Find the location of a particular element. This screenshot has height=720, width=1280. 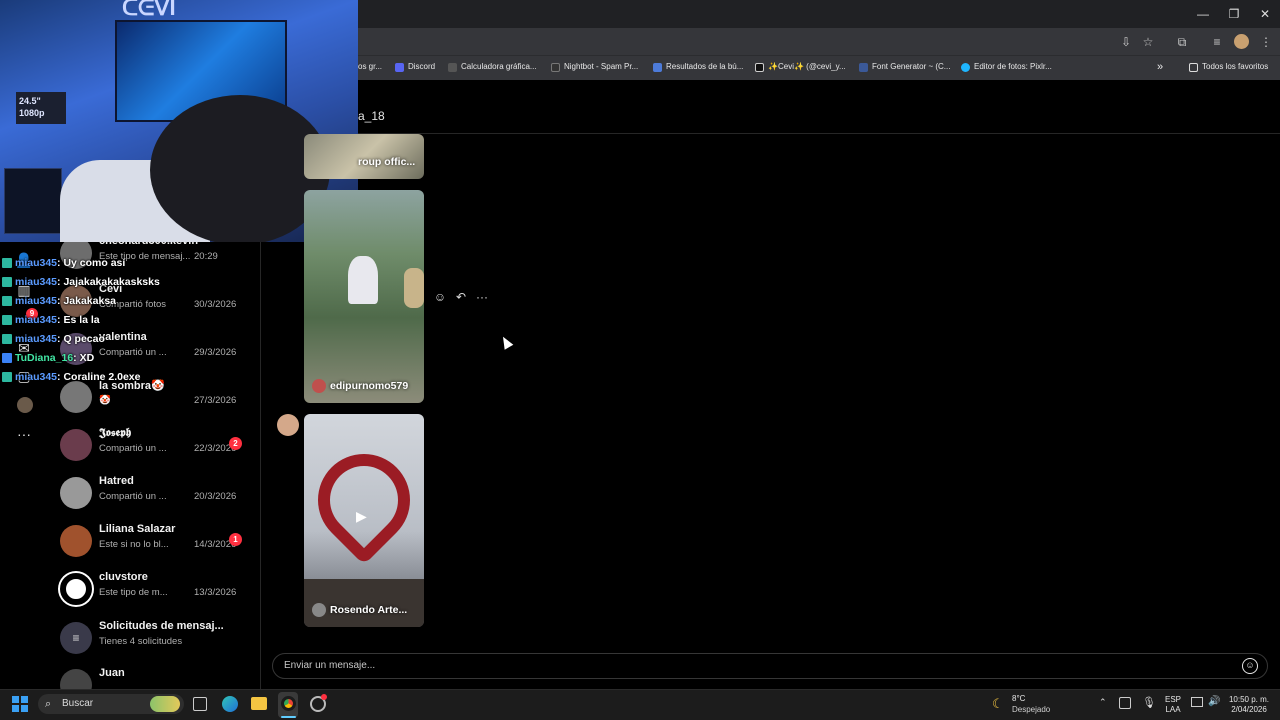

document-icon is located at coordinates (657, 67).